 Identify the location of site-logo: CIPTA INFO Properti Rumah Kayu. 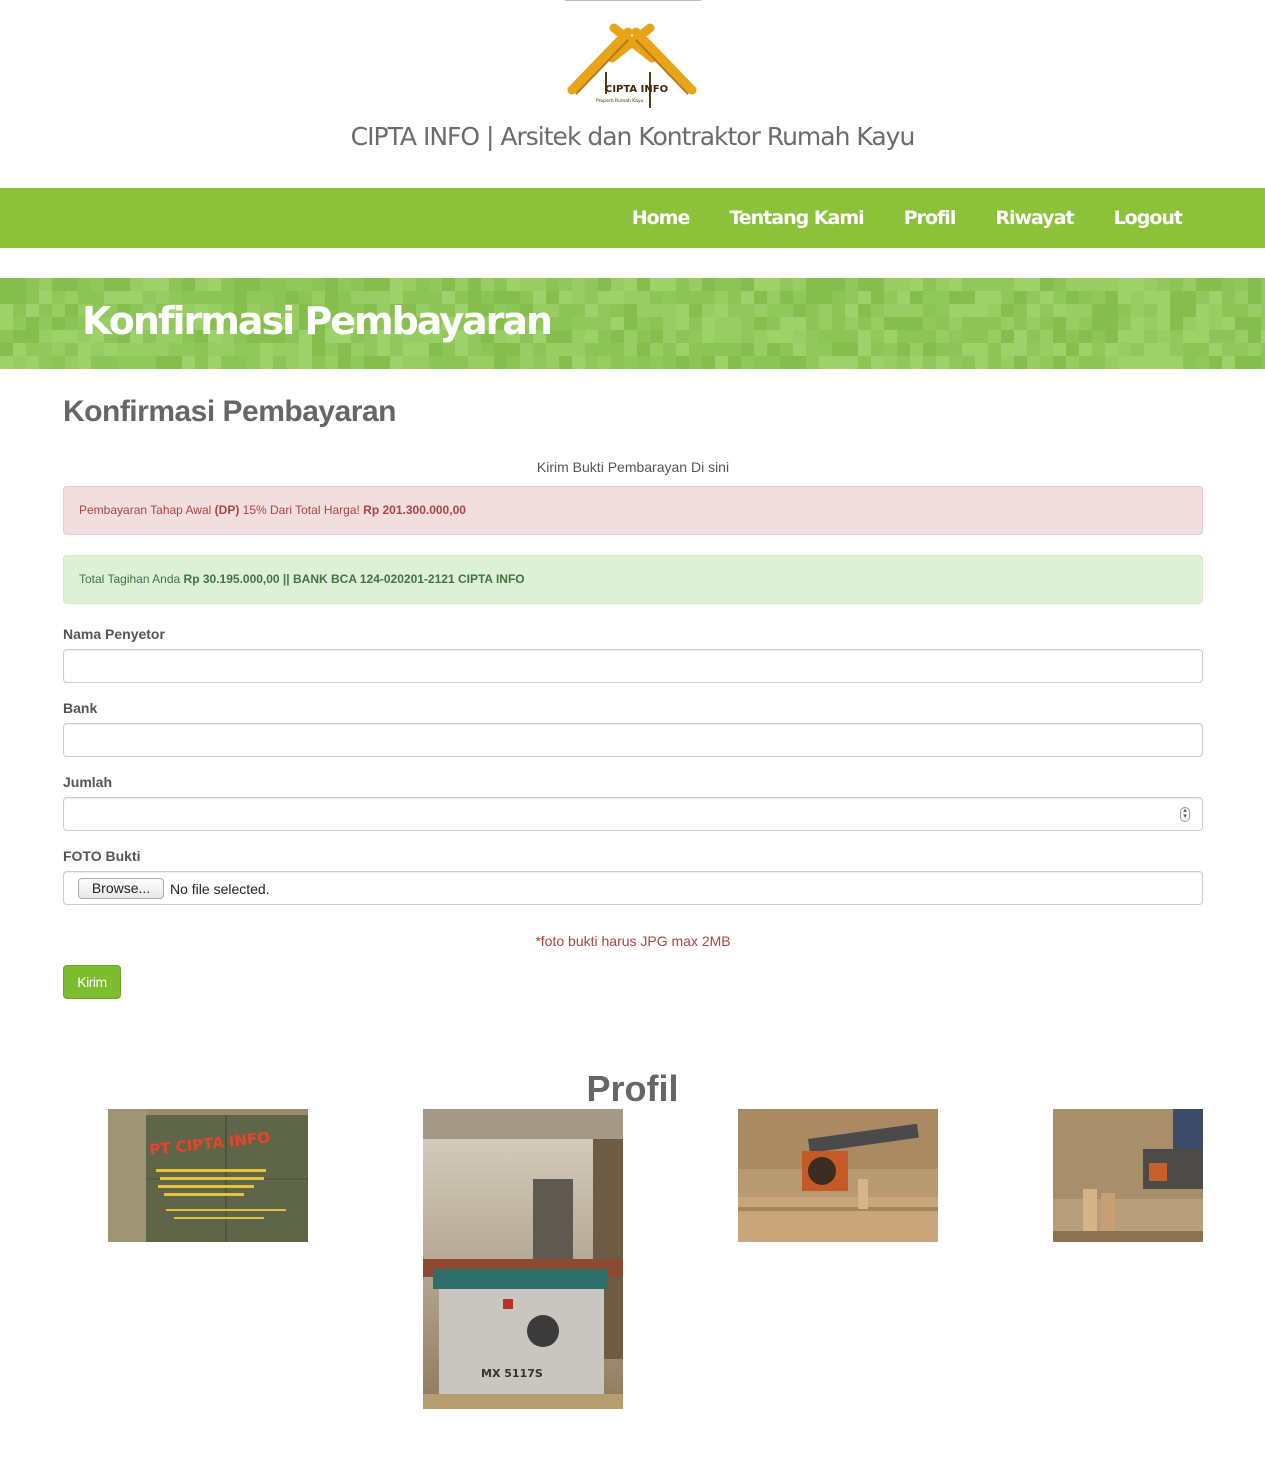
(632, 68).